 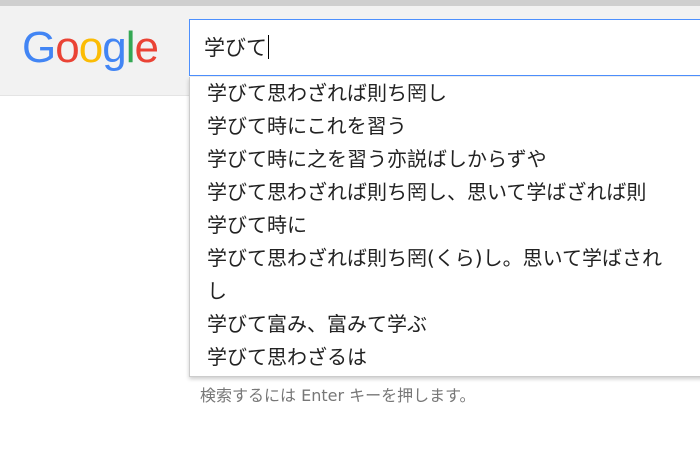 What do you see at coordinates (146, 47) in the screenshot?
I see `logo-letter: e` at bounding box center [146, 47].